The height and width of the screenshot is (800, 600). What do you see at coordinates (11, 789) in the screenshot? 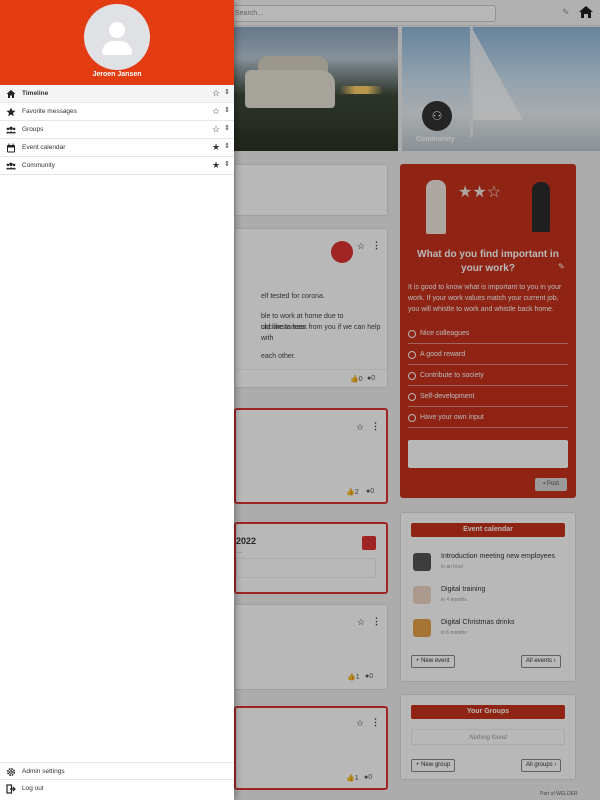
I see `logout-icon` at bounding box center [11, 789].